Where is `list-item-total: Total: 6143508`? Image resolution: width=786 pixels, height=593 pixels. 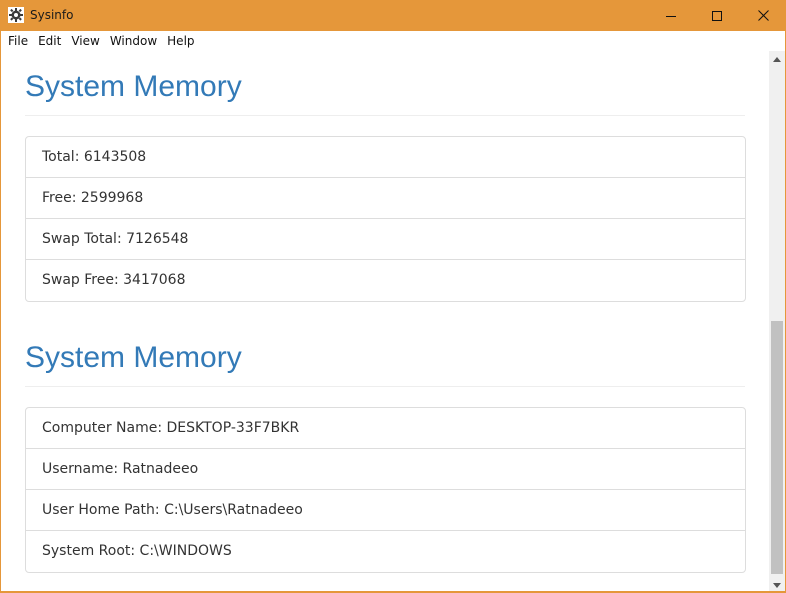
list-item-total: Total: 6143508 is located at coordinates (385, 157).